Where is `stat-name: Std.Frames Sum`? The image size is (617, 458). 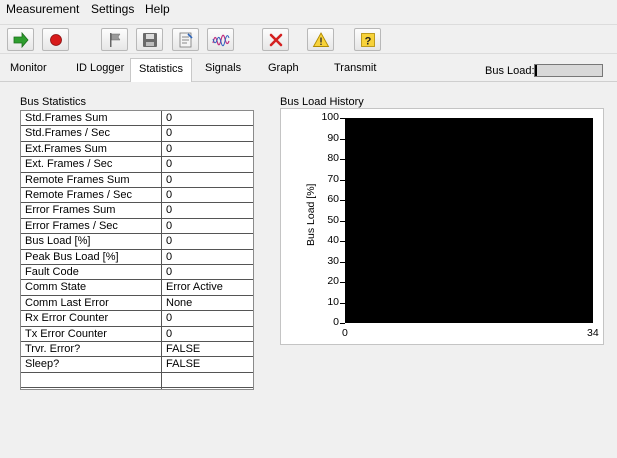
stat-name: Std.Frames Sum is located at coordinates (66, 118).